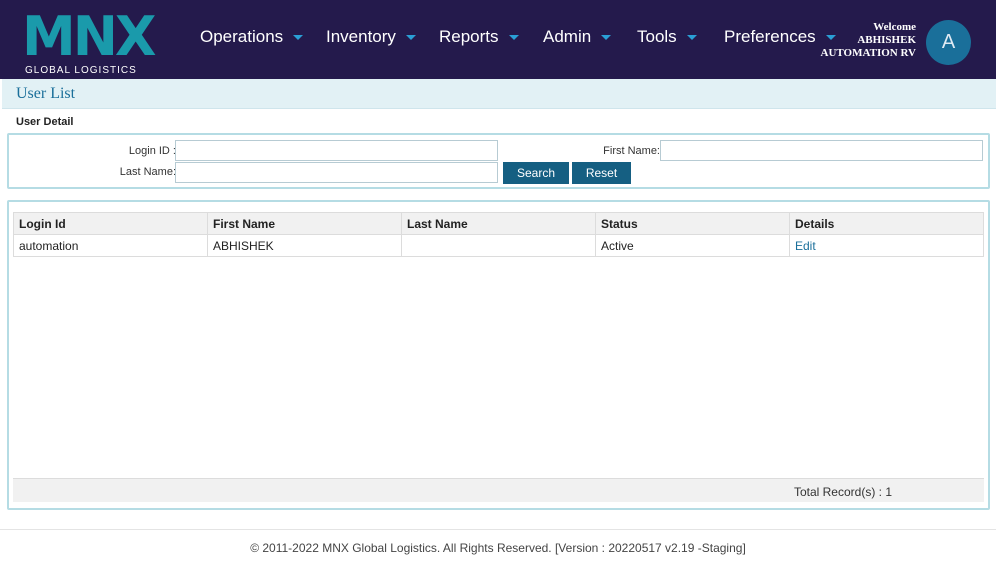 This screenshot has width=996, height=567. I want to click on column-first-name: First Name, so click(304, 223).